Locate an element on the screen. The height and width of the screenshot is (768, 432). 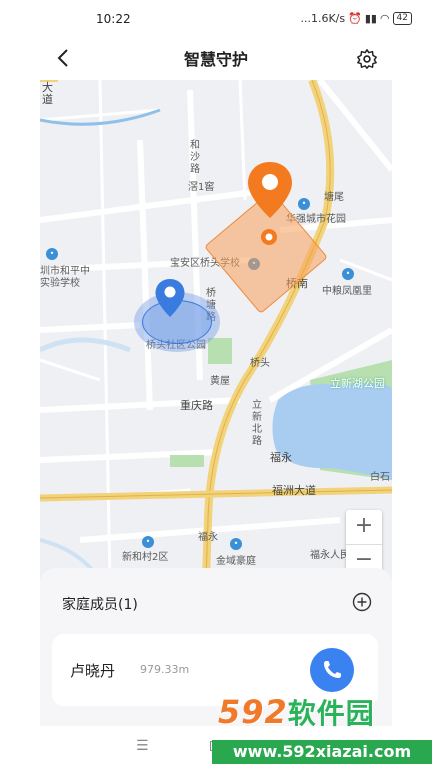
family-title: 家庭成员(1) is located at coordinates (100, 605).